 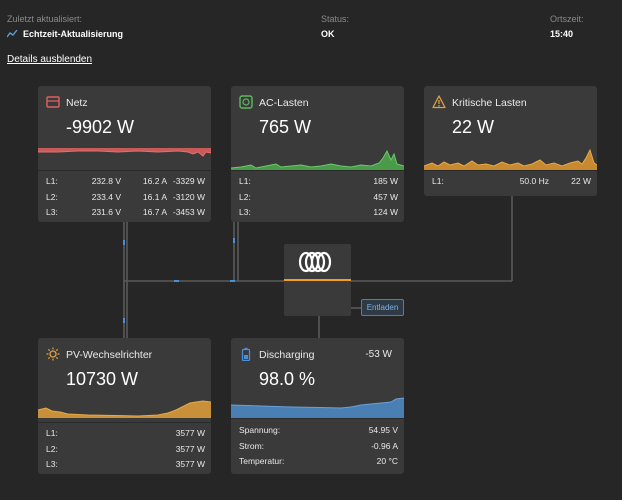 What do you see at coordinates (100, 127) in the screenshot?
I see `grid-power-value: -9902 W` at bounding box center [100, 127].